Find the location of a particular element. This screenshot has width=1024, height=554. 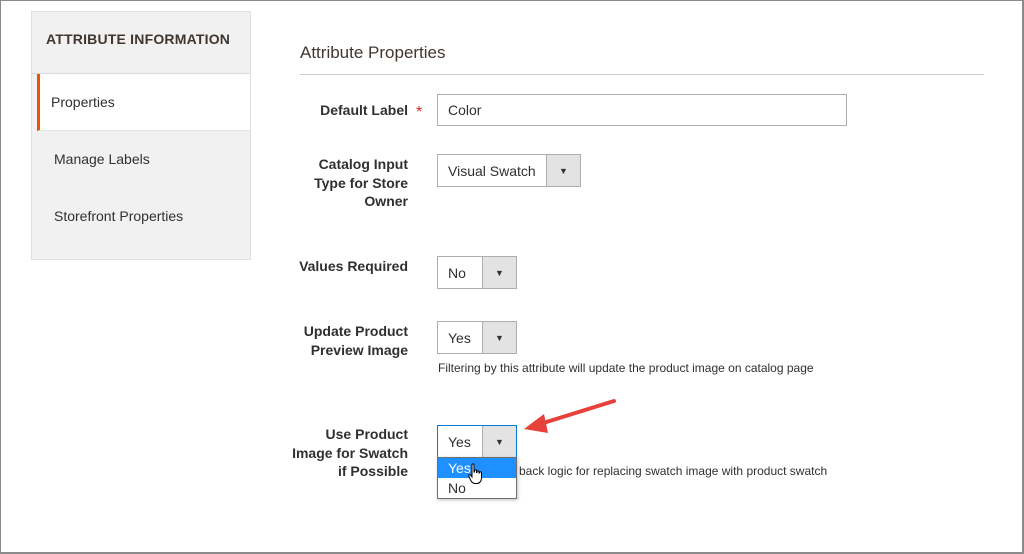

sidebar-item-storefront-properties: Storefront Properties is located at coordinates (141, 216).